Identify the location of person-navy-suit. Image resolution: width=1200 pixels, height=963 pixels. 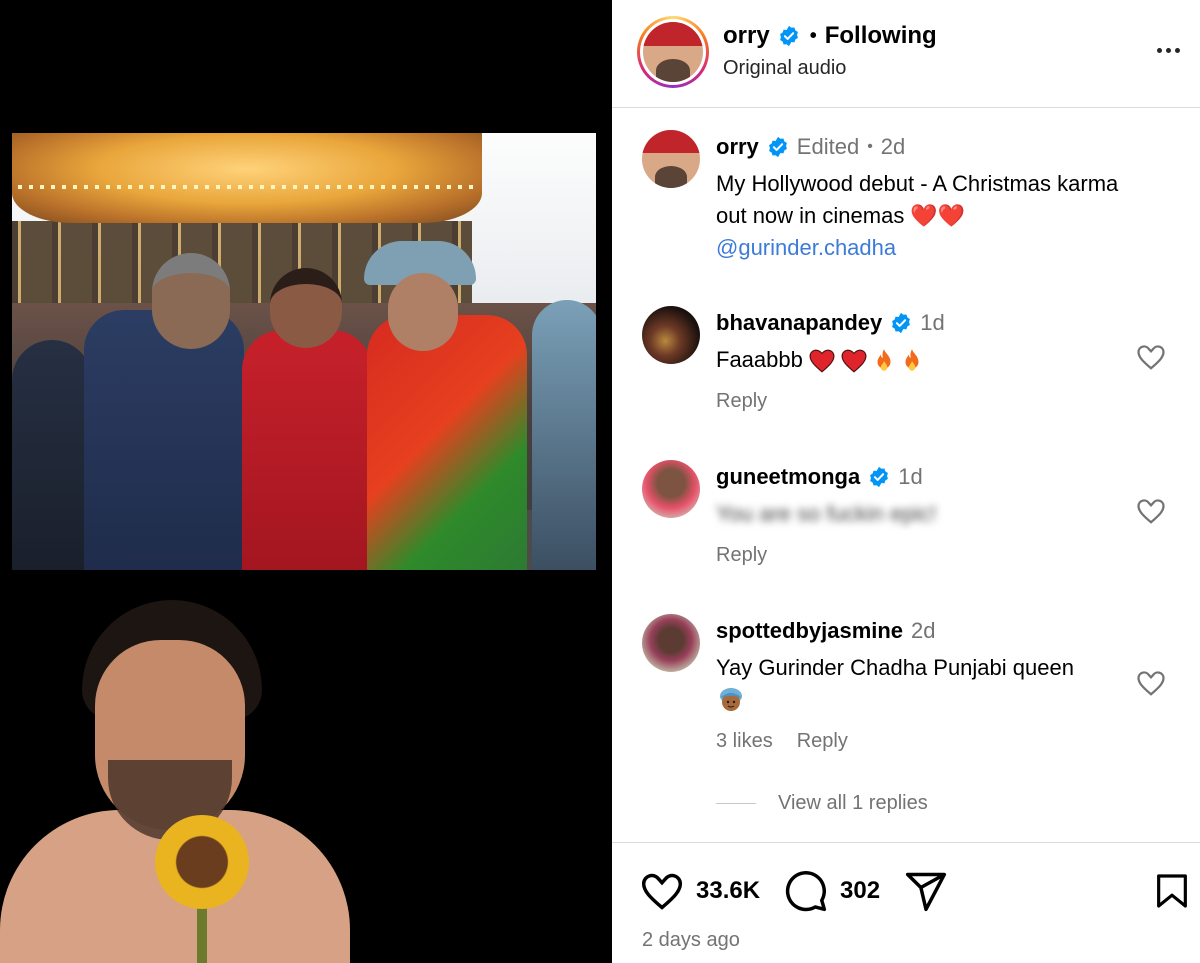
(164, 440).